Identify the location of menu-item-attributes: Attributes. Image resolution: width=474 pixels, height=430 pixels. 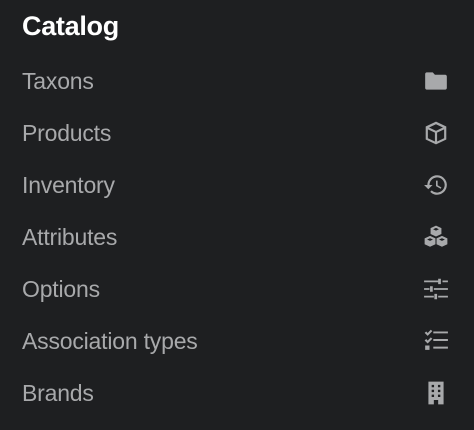
(237, 237).